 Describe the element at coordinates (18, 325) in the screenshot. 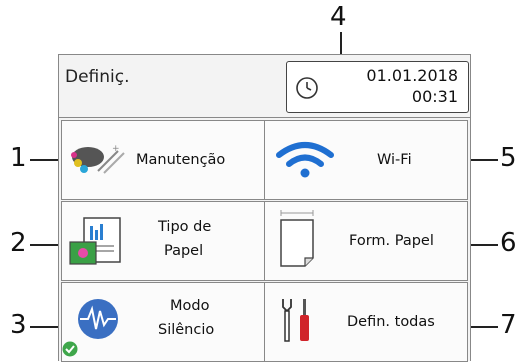

I see `callout-3: 3` at that location.